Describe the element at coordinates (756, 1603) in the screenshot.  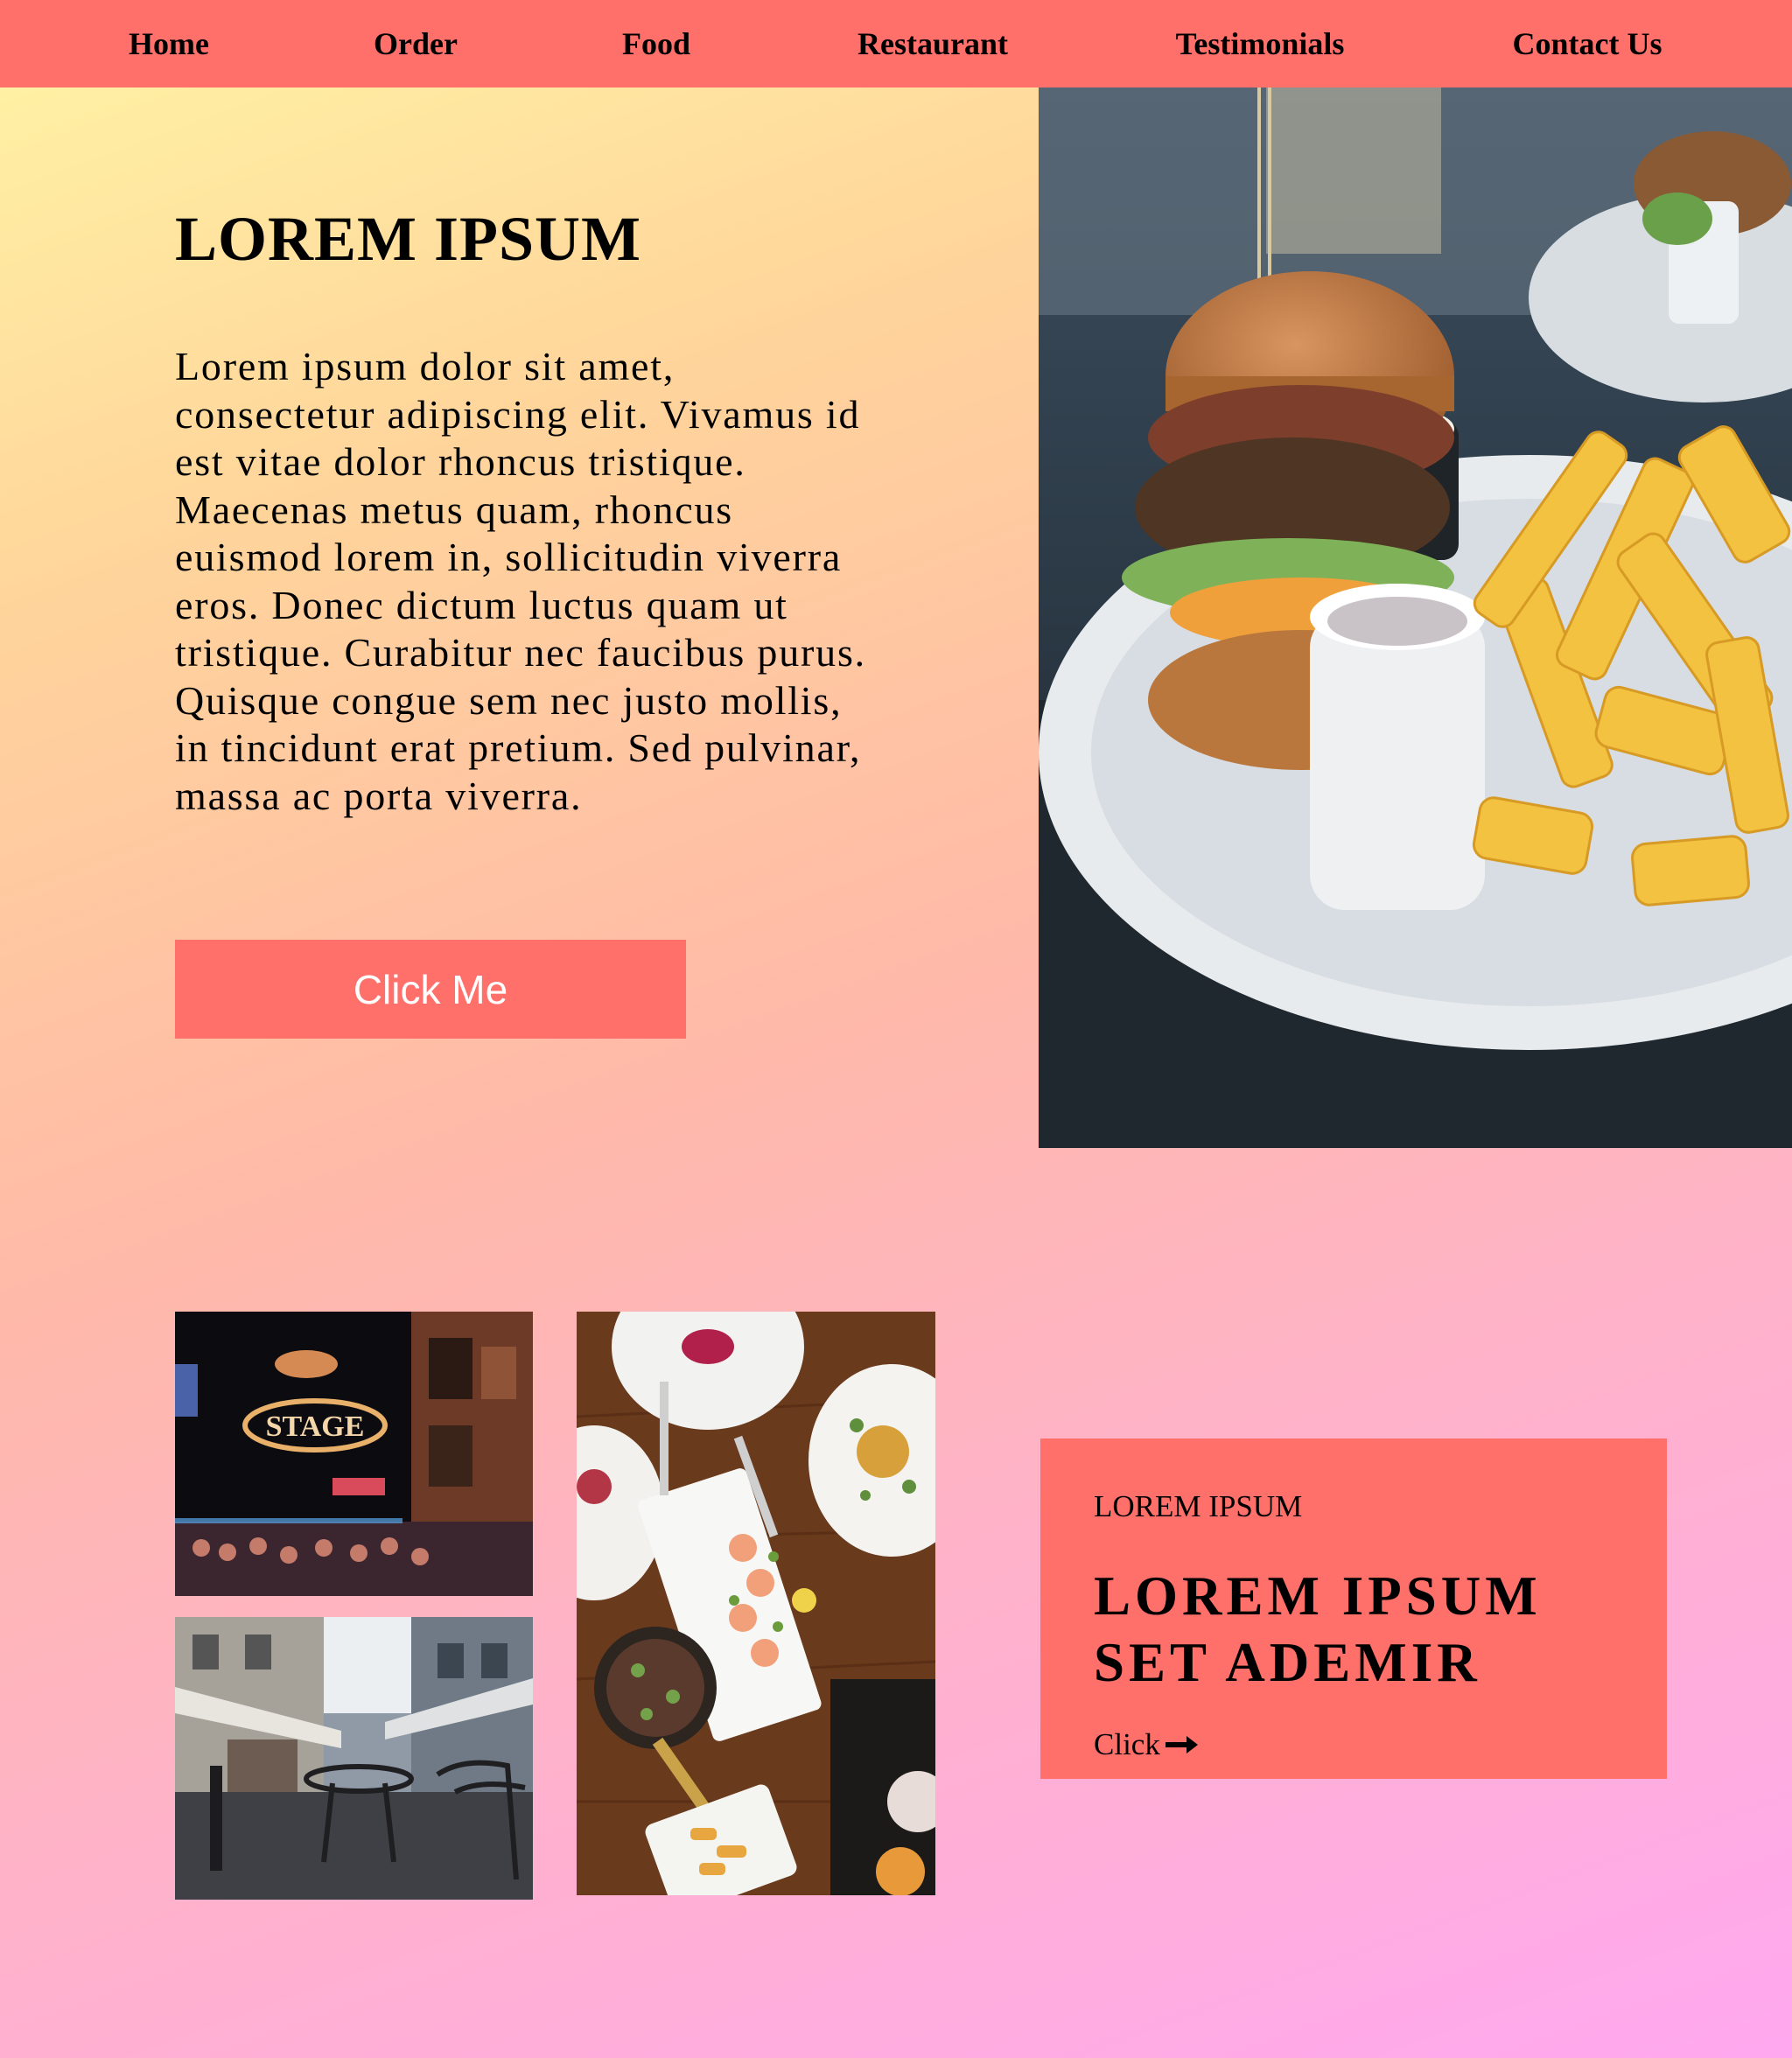
I see `dishes-table-image` at that location.